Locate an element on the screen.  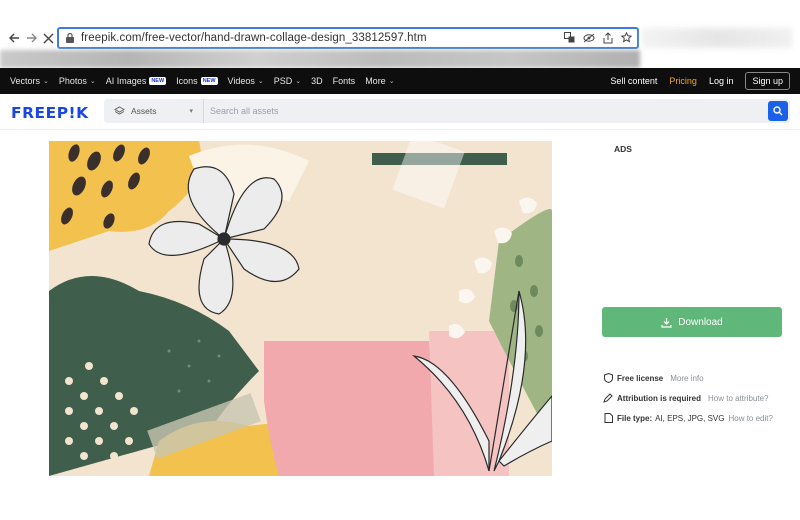
pen-icon is located at coordinates (608, 398).